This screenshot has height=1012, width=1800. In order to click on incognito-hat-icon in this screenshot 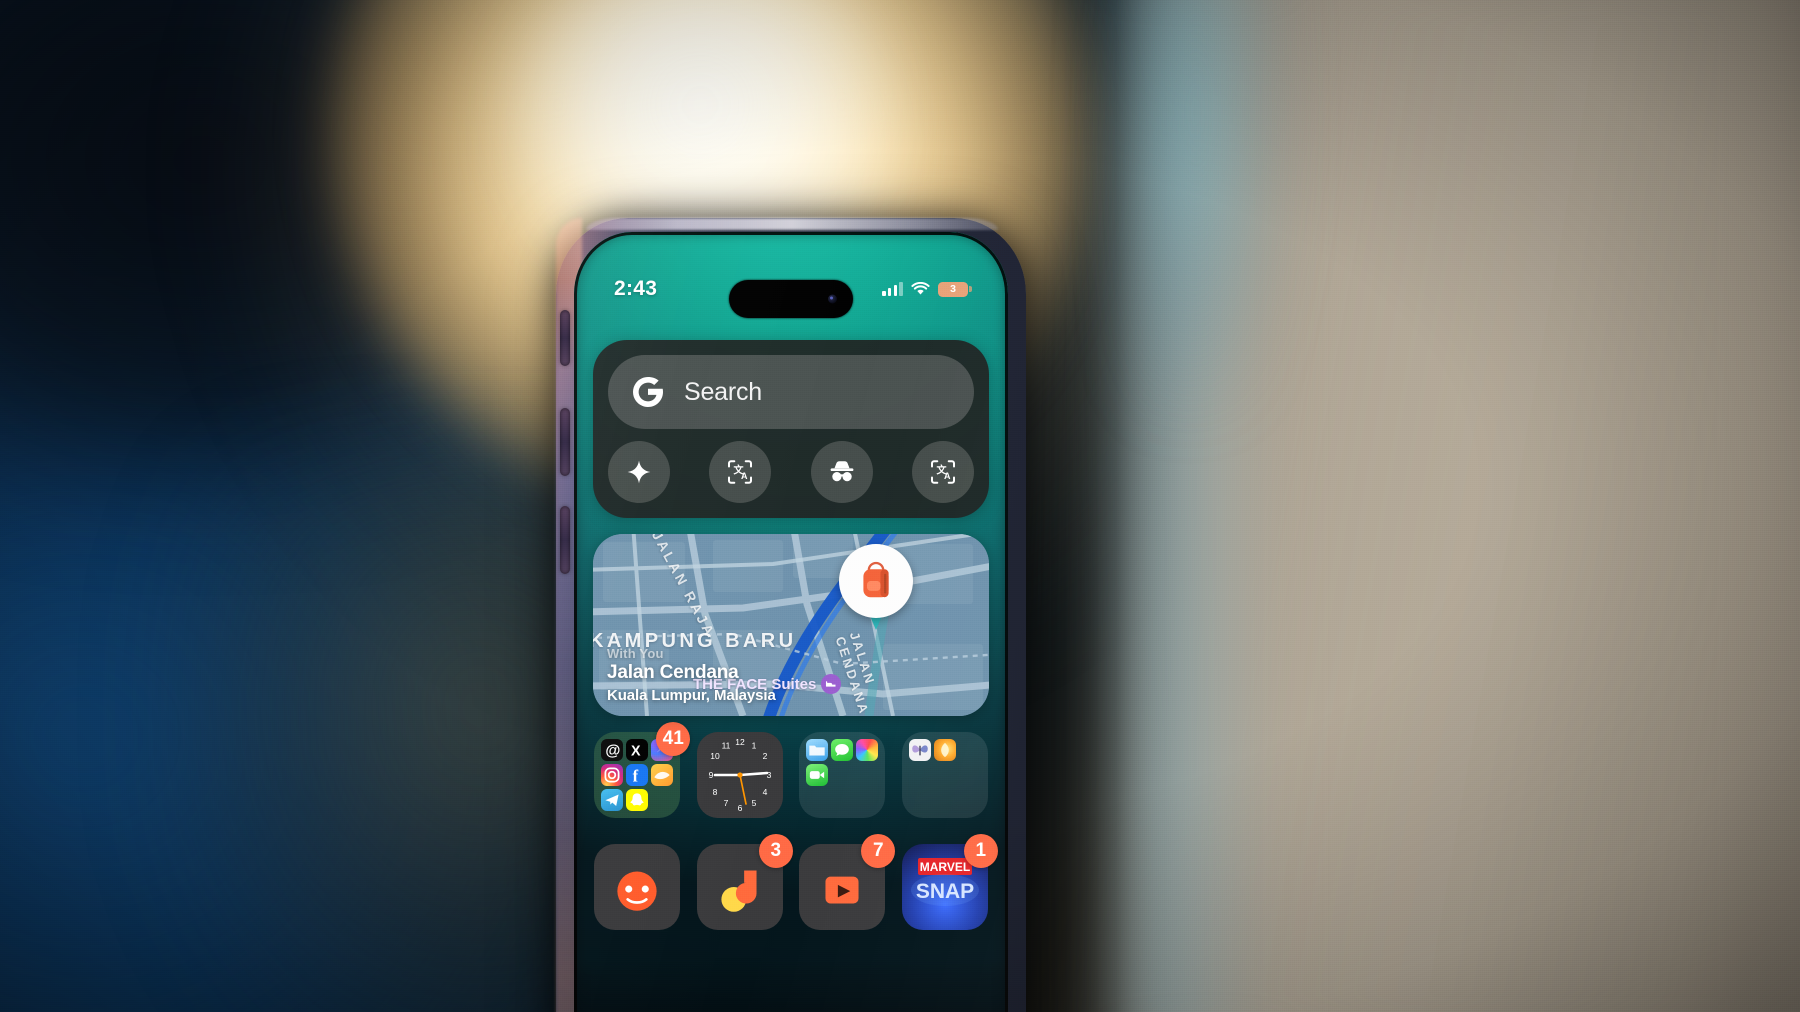, I will do `click(842, 471)`.